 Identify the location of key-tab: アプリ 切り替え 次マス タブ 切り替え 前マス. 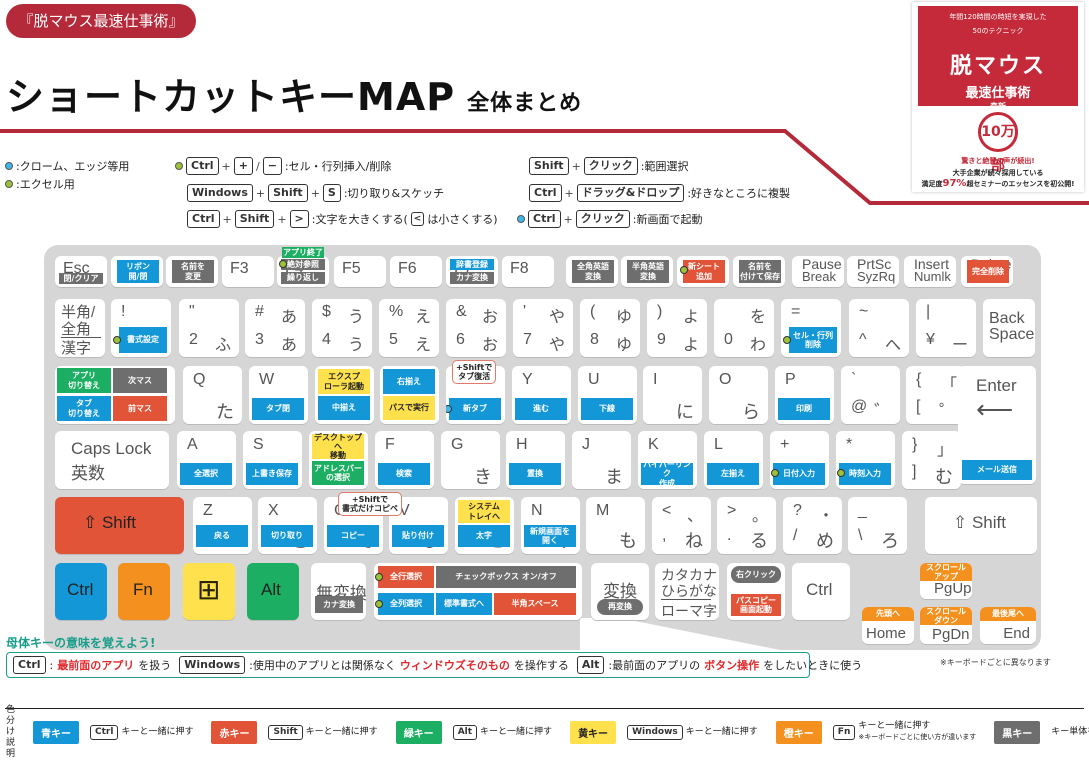
(115, 395).